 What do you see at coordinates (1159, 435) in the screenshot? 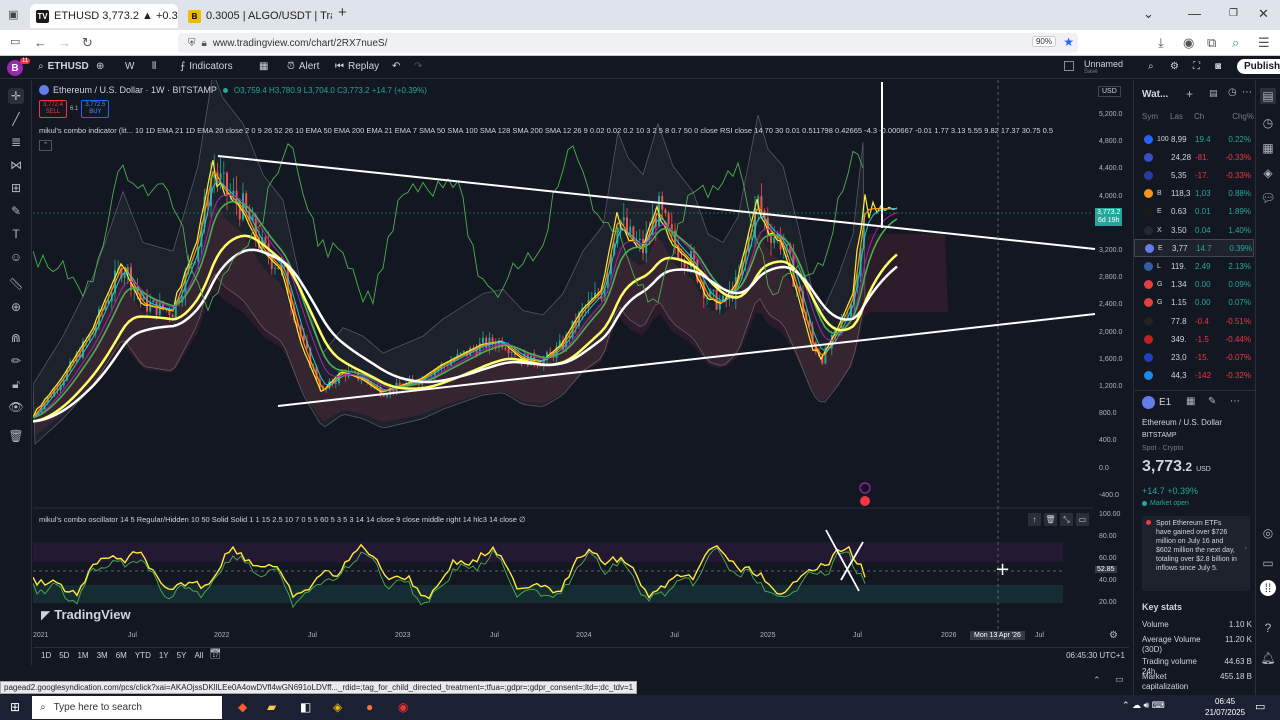
I see `details-exchange: BITSTAMP` at bounding box center [1159, 435].